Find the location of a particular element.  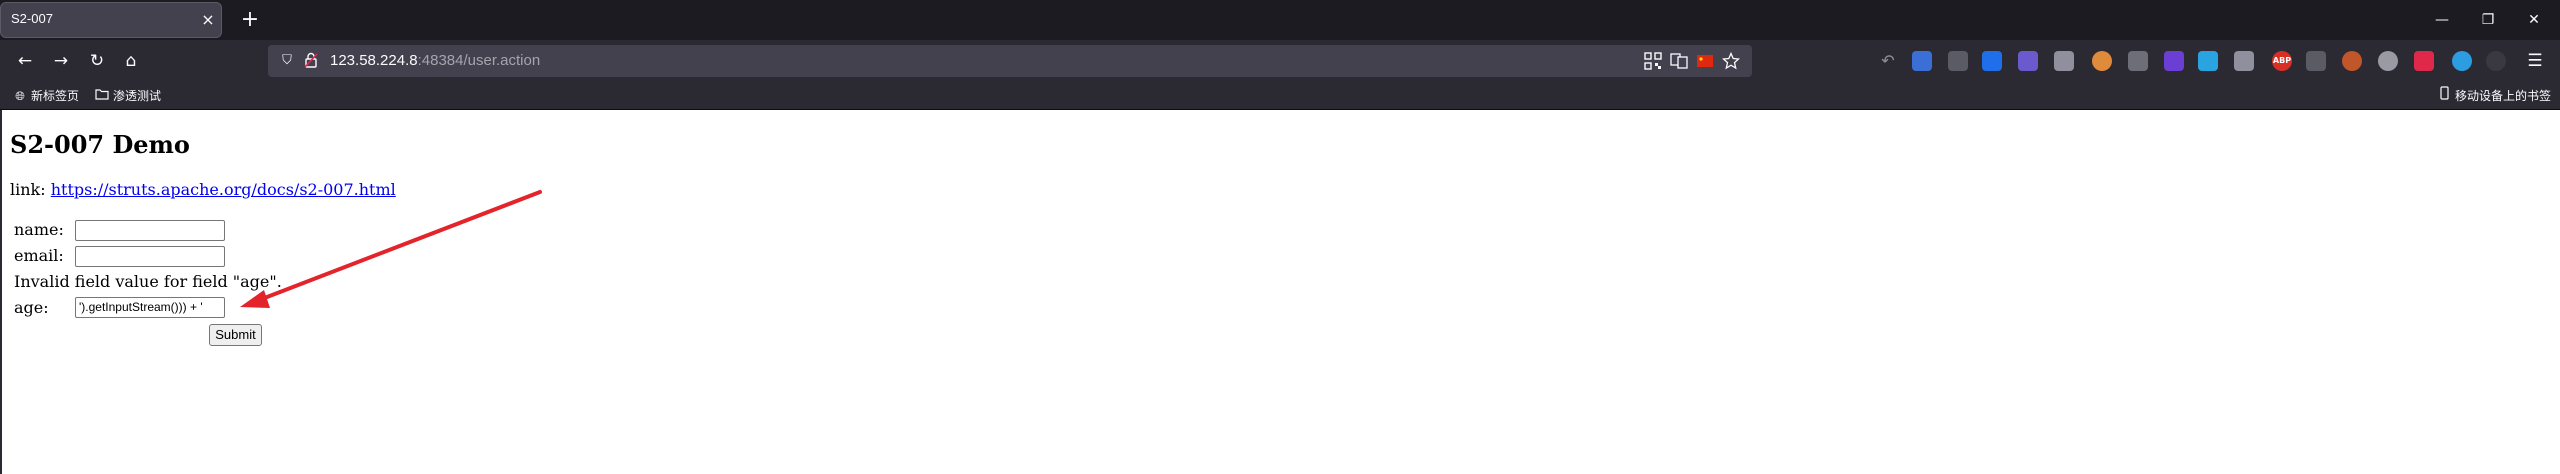

mobile-icon is located at coordinates (2444, 96).